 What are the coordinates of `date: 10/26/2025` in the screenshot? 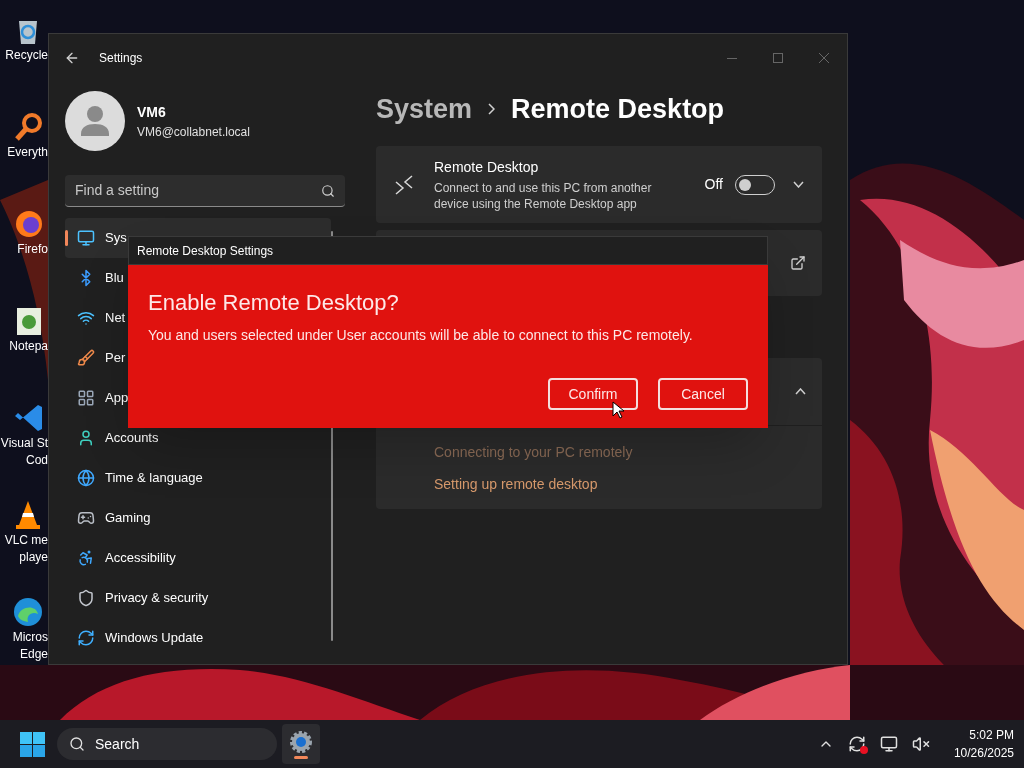 It's located at (983, 753).